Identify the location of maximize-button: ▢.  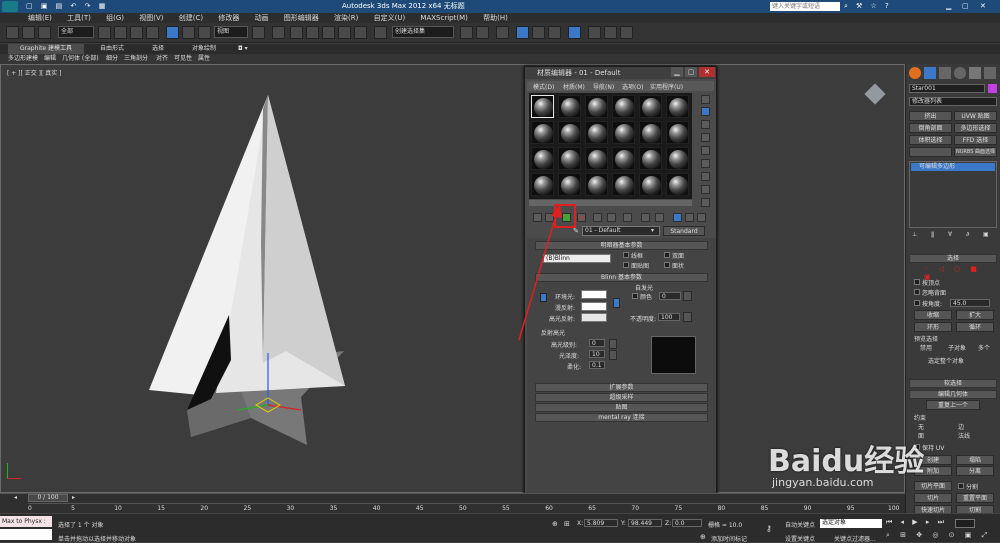
(965, 6).